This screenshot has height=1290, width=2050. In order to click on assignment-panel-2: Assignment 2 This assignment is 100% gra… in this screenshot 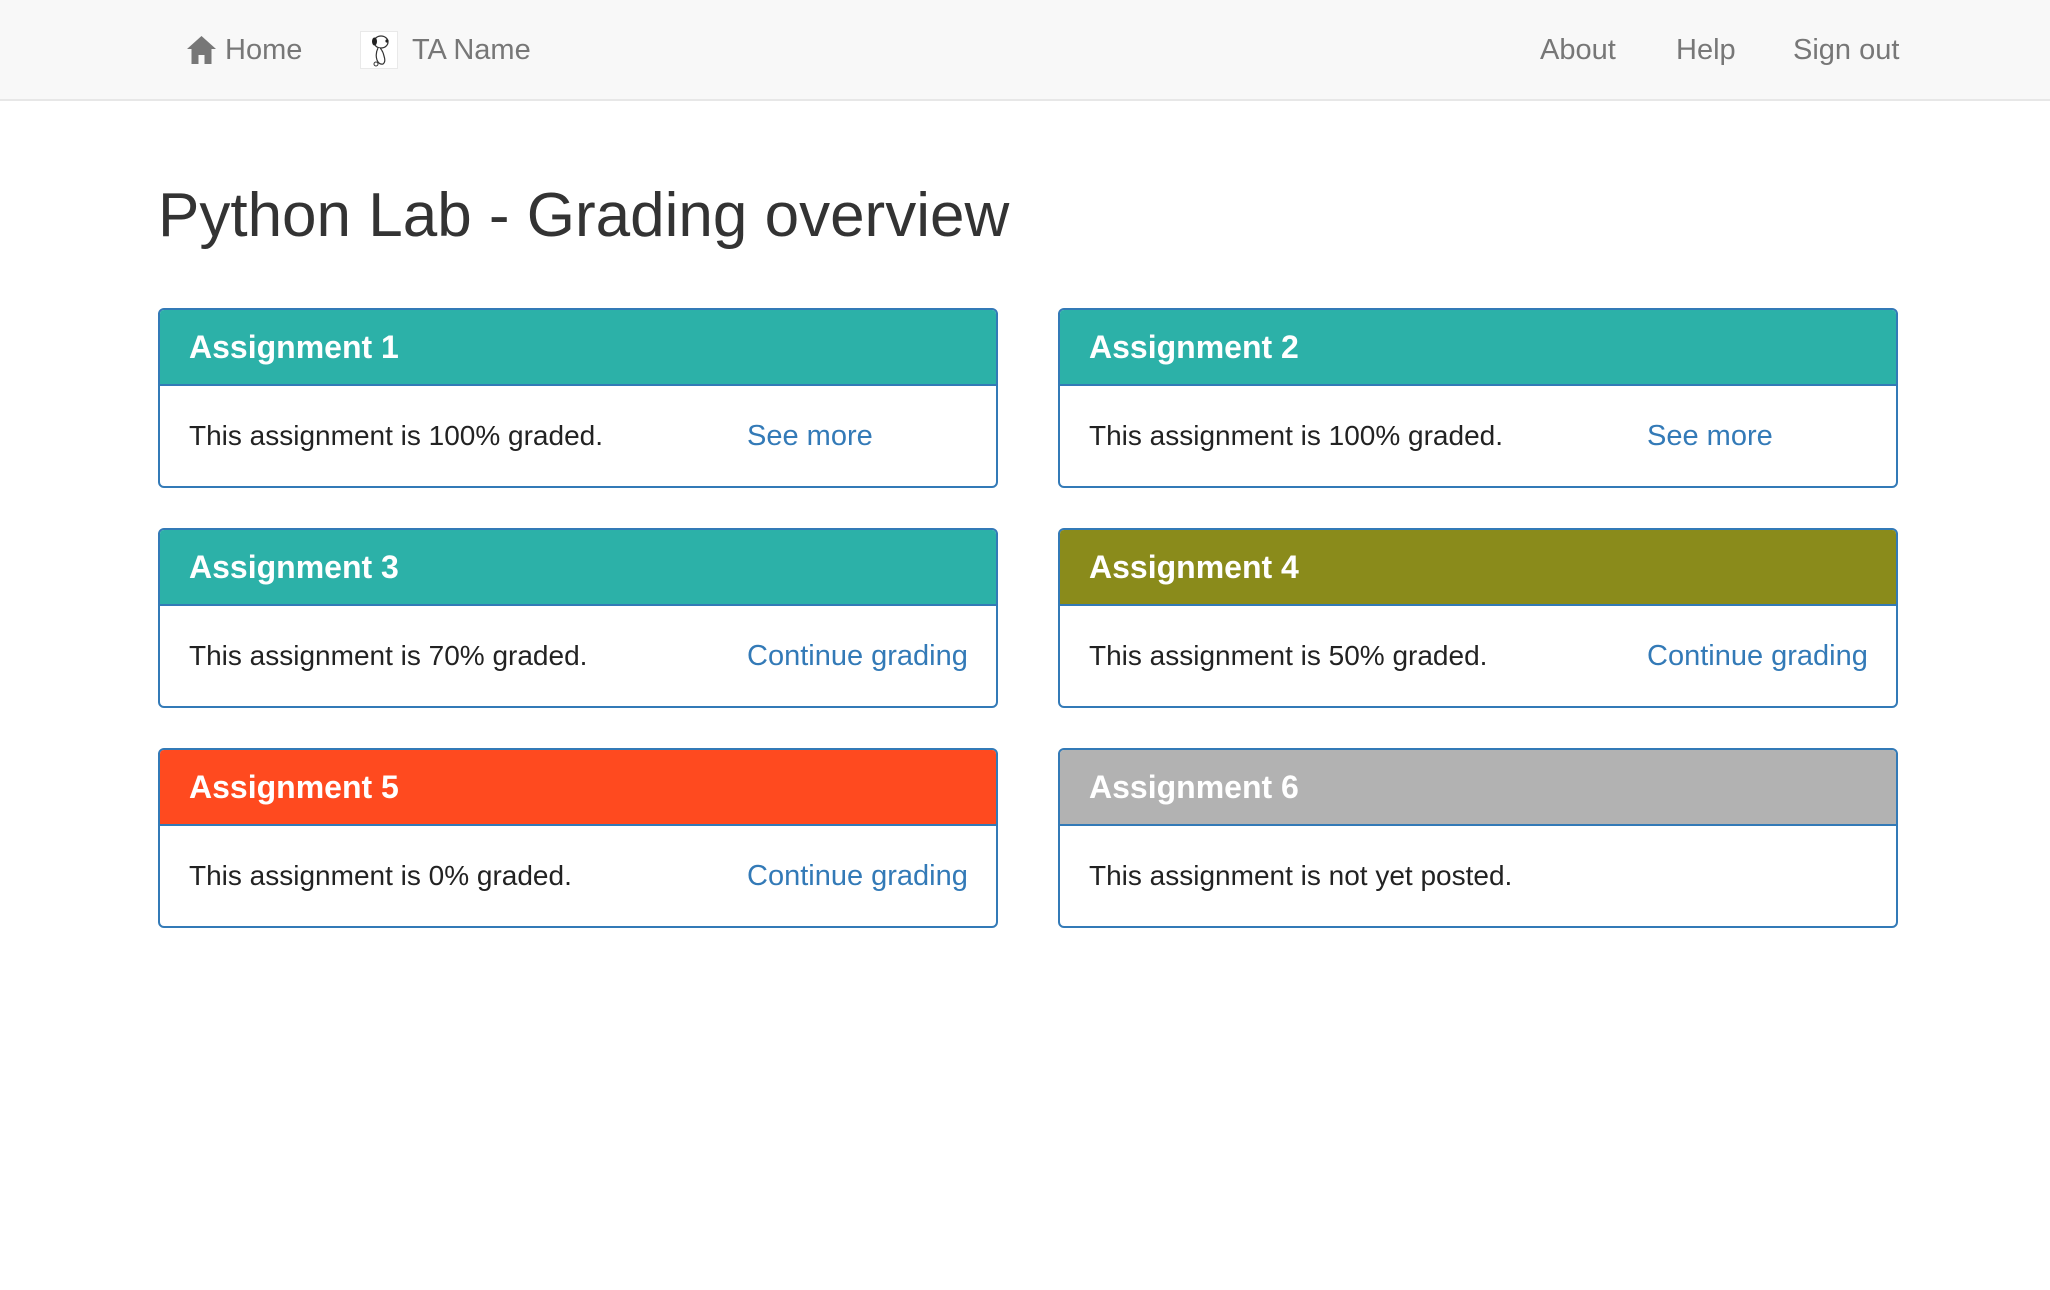, I will do `click(1478, 398)`.